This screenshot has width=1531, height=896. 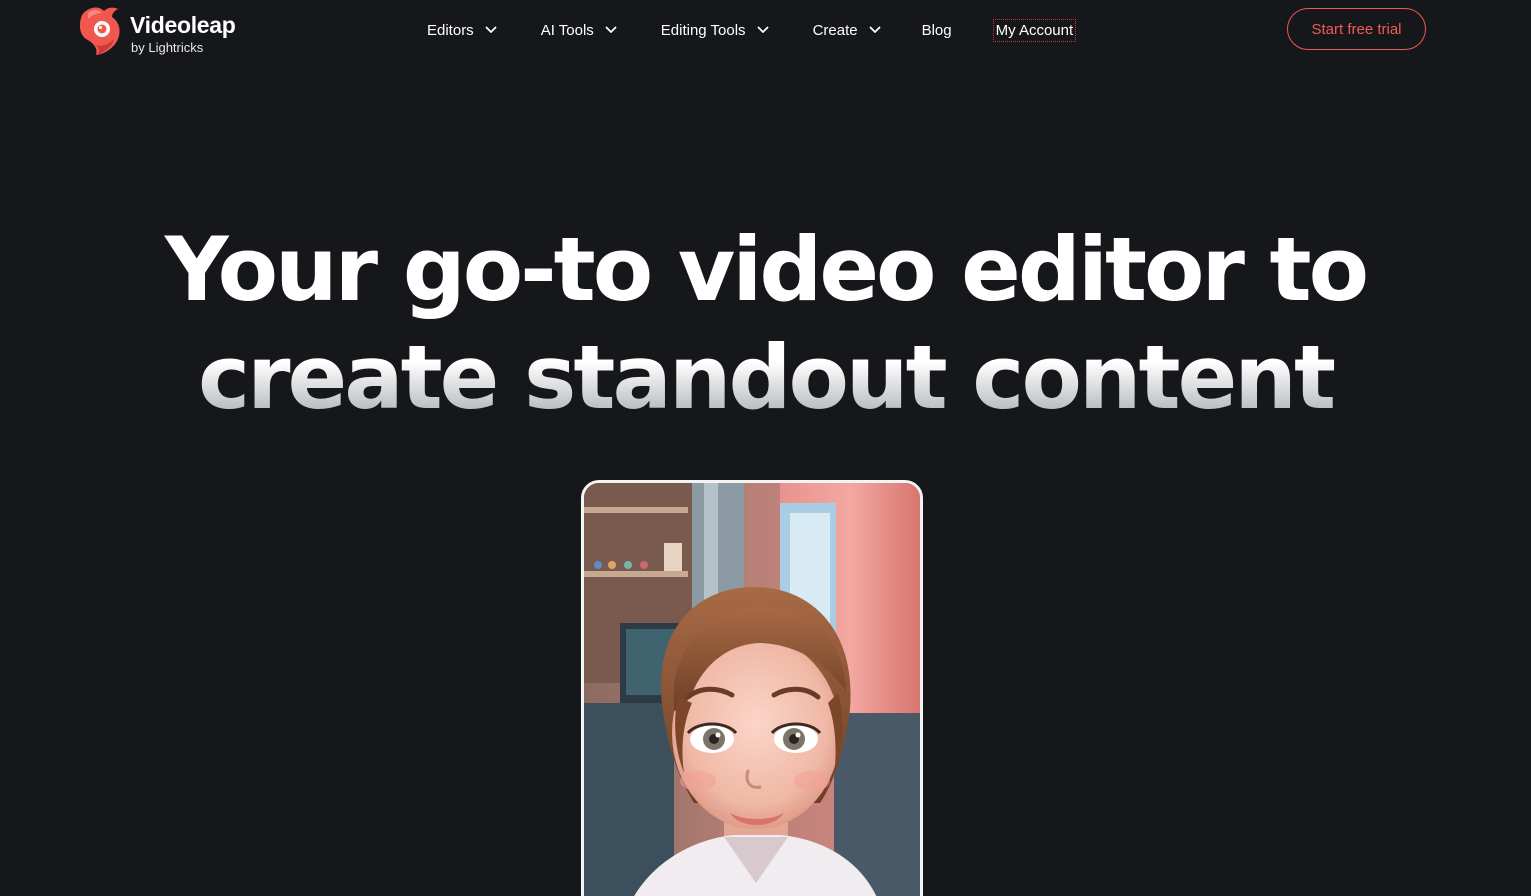 I want to click on nav-item-label: My Account, so click(x=1034, y=30).